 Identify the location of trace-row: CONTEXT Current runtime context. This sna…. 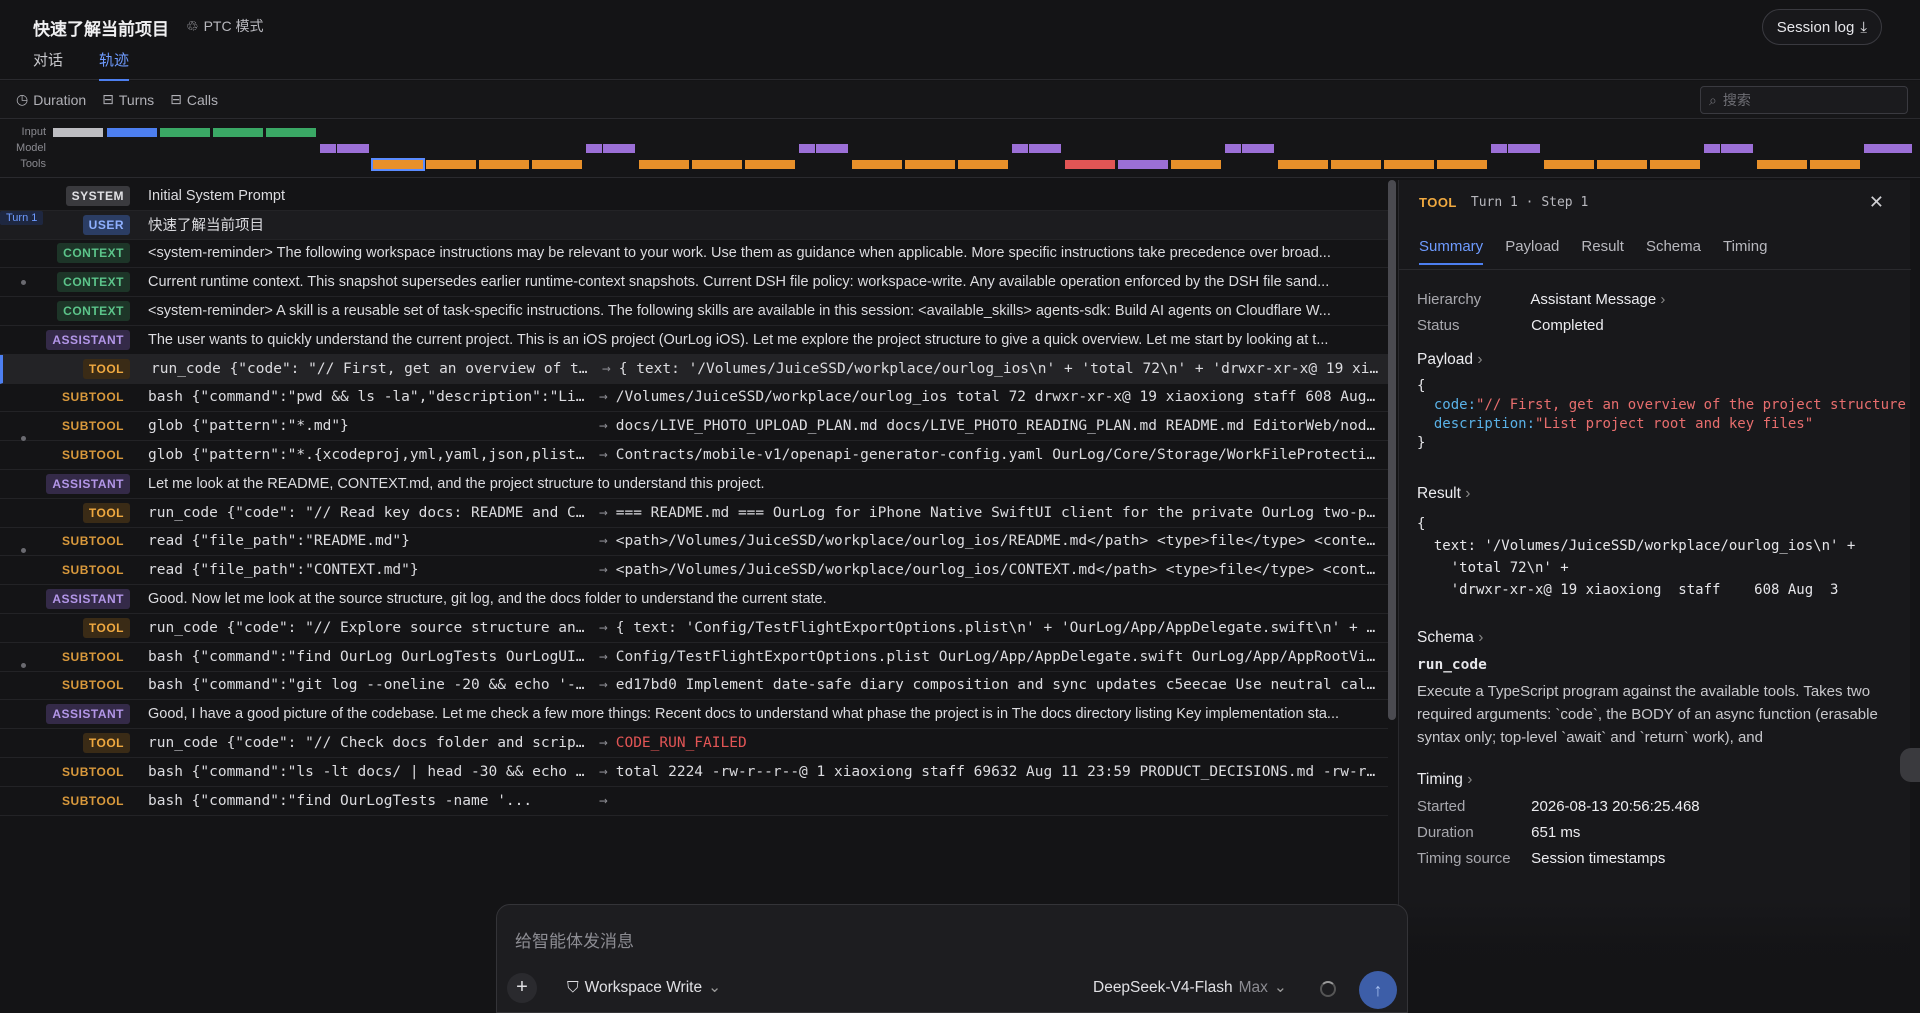
(694, 283).